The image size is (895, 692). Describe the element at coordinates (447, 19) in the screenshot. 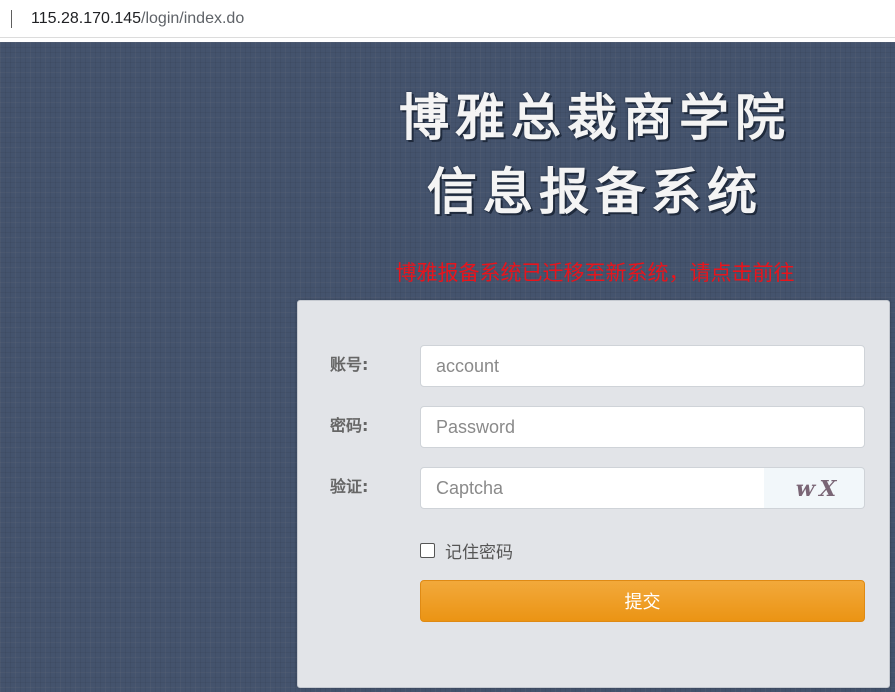

I see `browser-address-bar: 115.28.170.145/login/index.do` at that location.